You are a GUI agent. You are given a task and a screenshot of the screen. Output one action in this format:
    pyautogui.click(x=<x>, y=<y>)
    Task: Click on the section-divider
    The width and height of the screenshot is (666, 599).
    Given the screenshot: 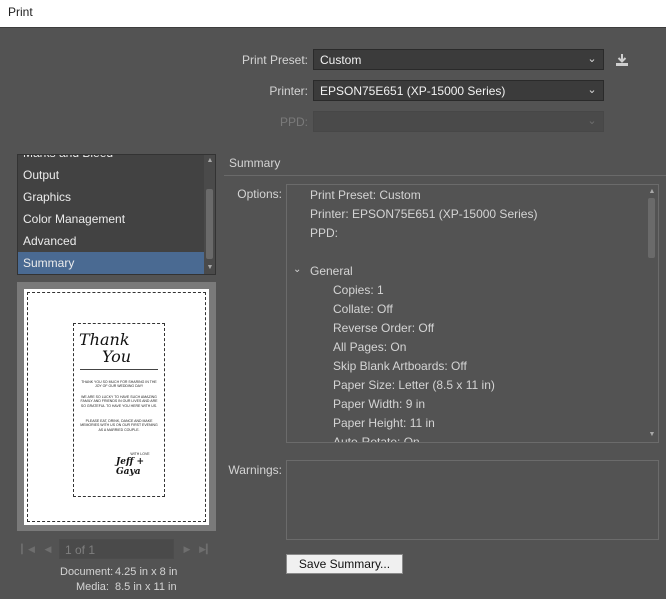 What is the action you would take?
    pyautogui.click(x=445, y=175)
    